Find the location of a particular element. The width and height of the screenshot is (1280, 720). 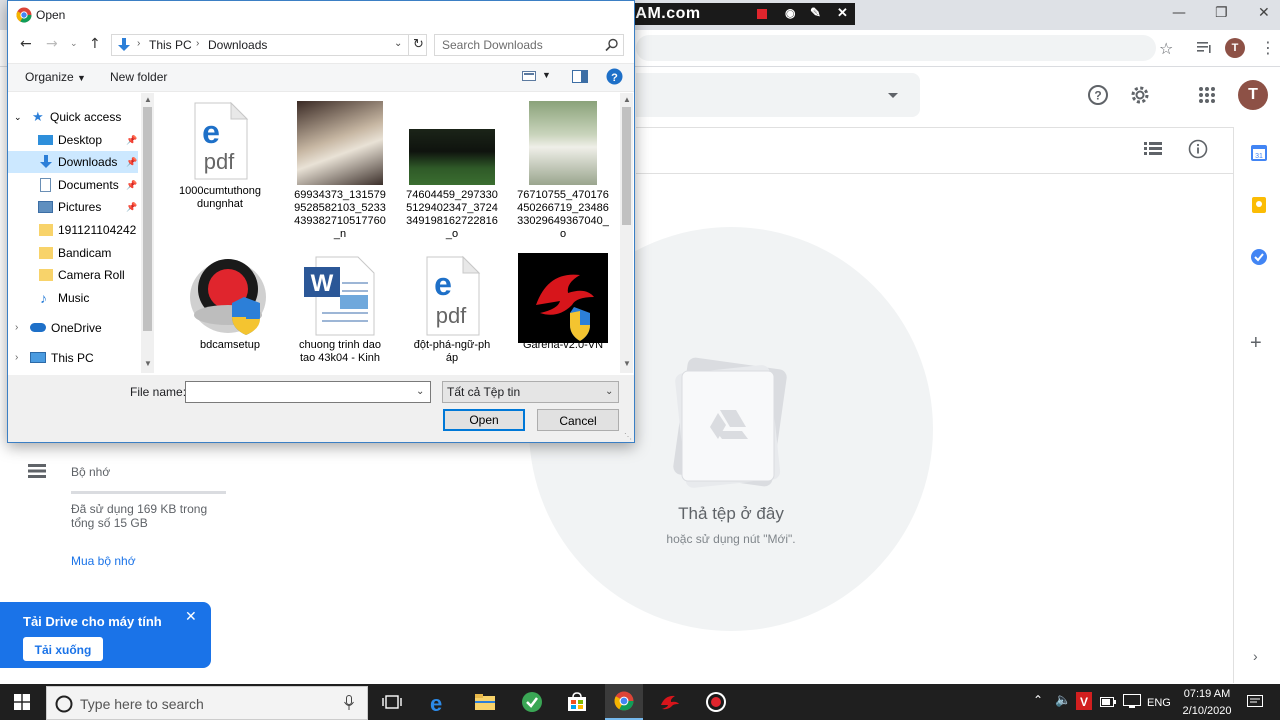

nav-desktop: Desktop 📌 is located at coordinates (73, 140).